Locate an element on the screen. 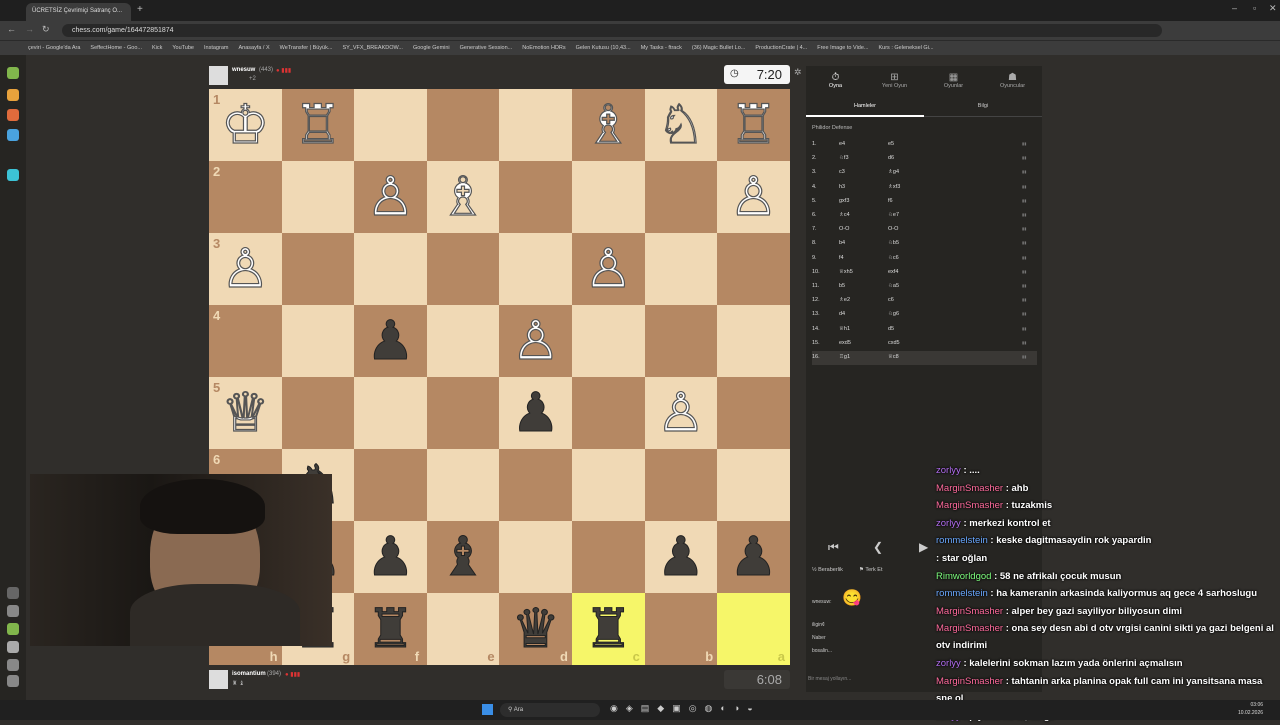 The height and width of the screenshot is (725, 1280). diamond-icon is located at coordinates (13, 175).